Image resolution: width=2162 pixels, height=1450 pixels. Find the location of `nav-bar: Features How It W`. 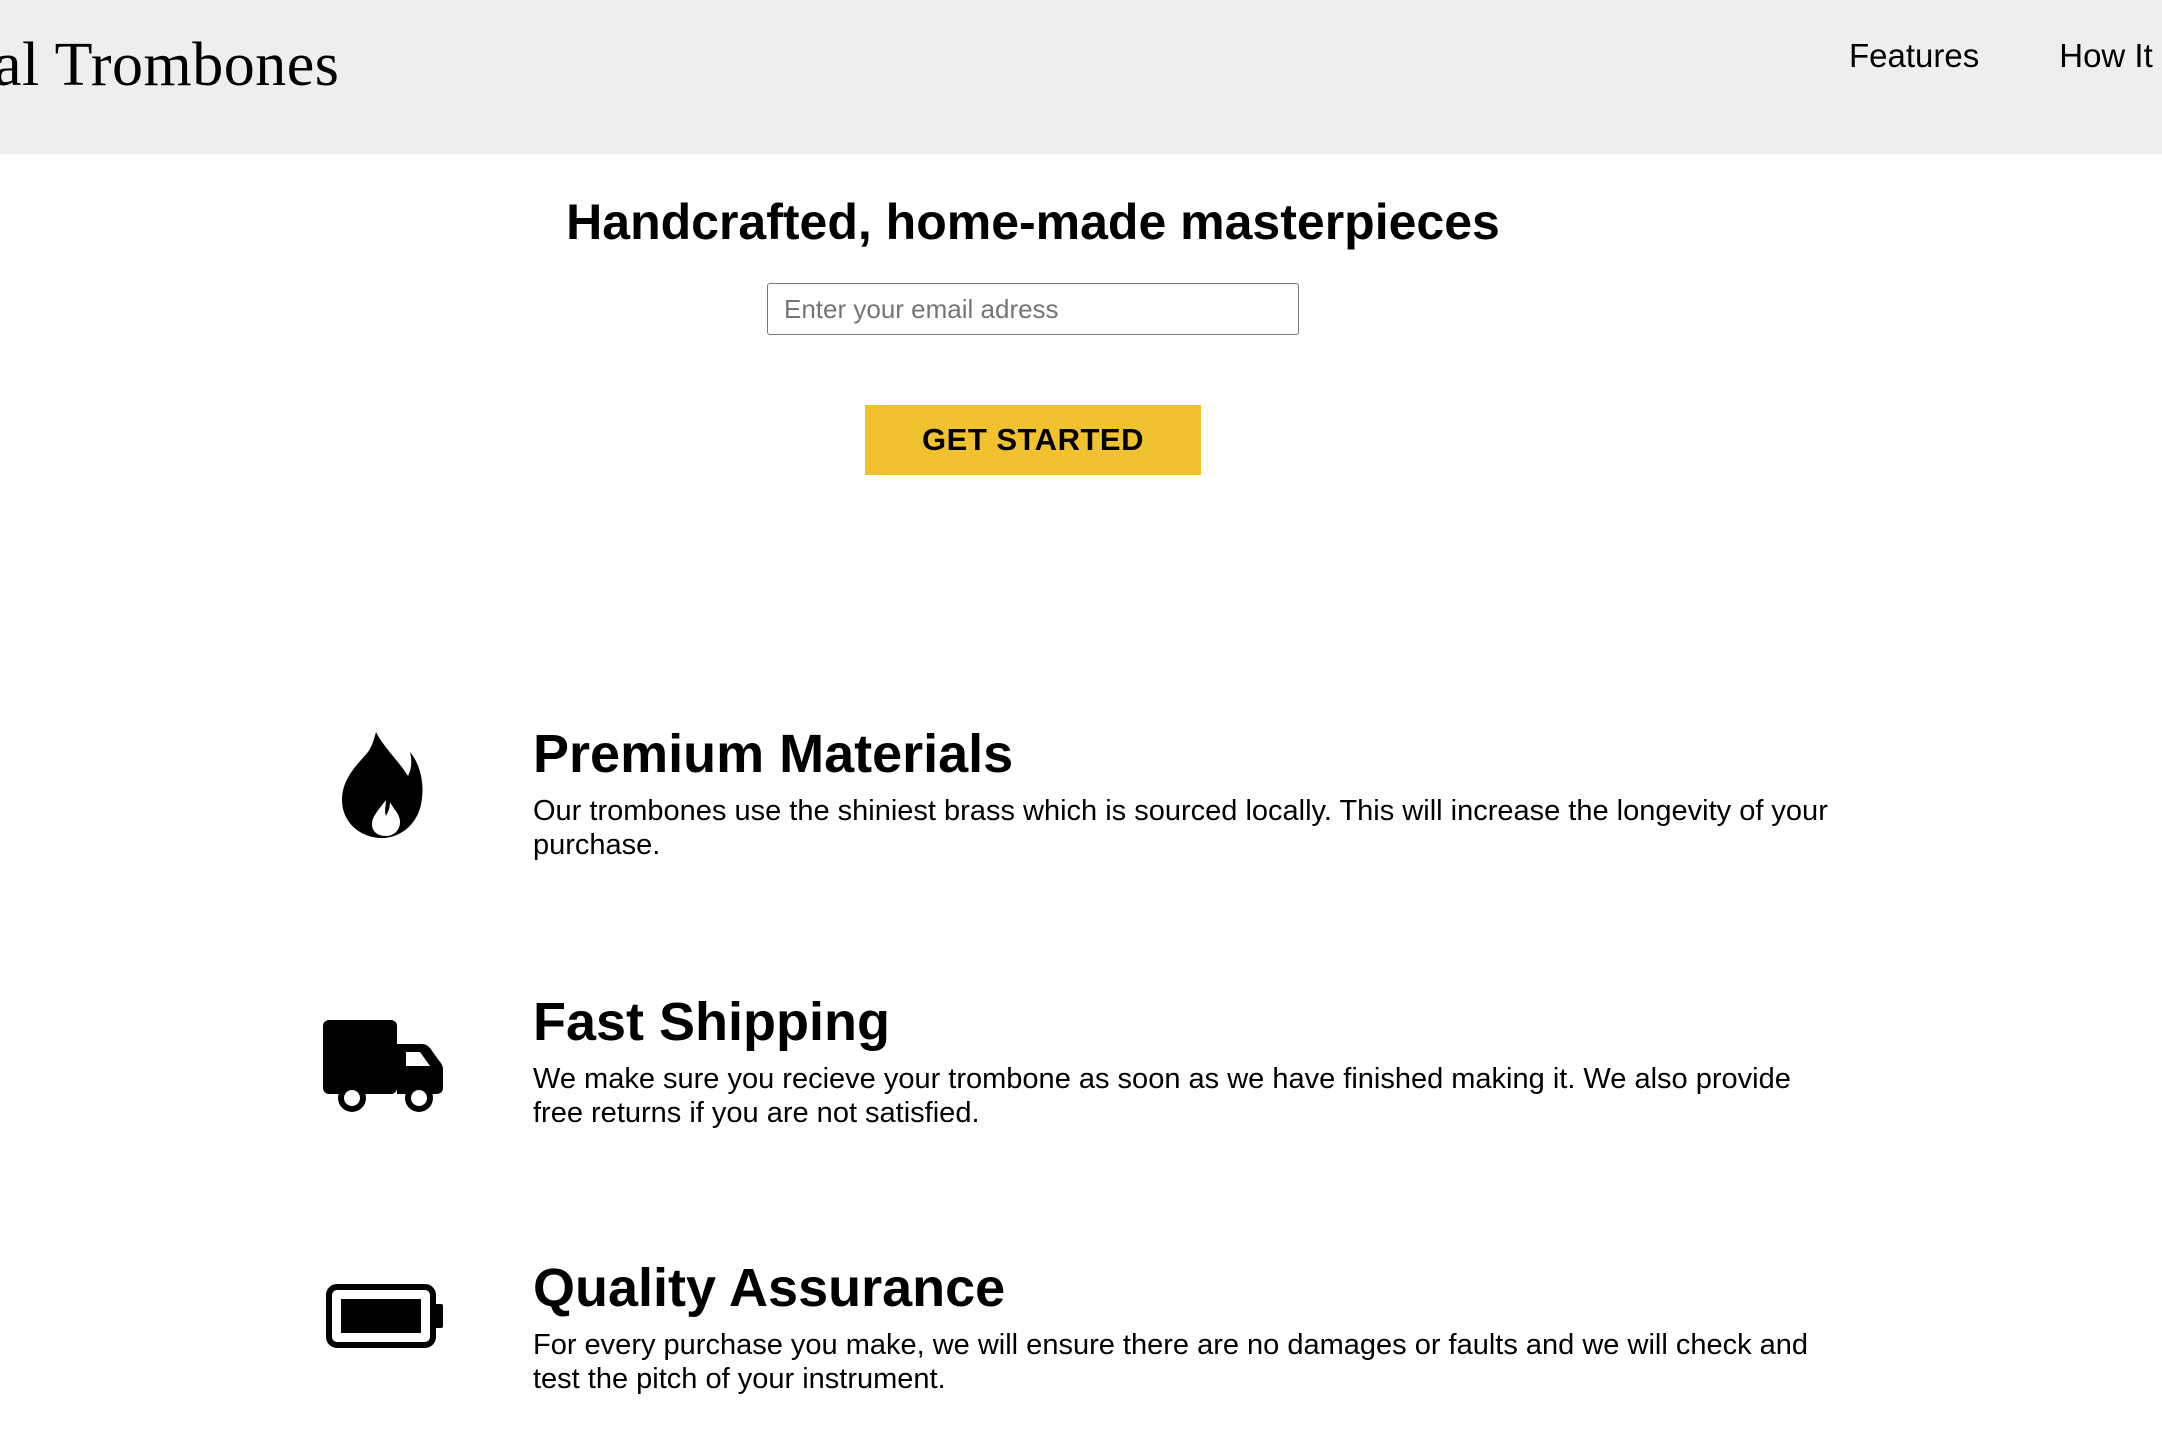

nav-bar: Features How It W is located at coordinates (2005, 56).